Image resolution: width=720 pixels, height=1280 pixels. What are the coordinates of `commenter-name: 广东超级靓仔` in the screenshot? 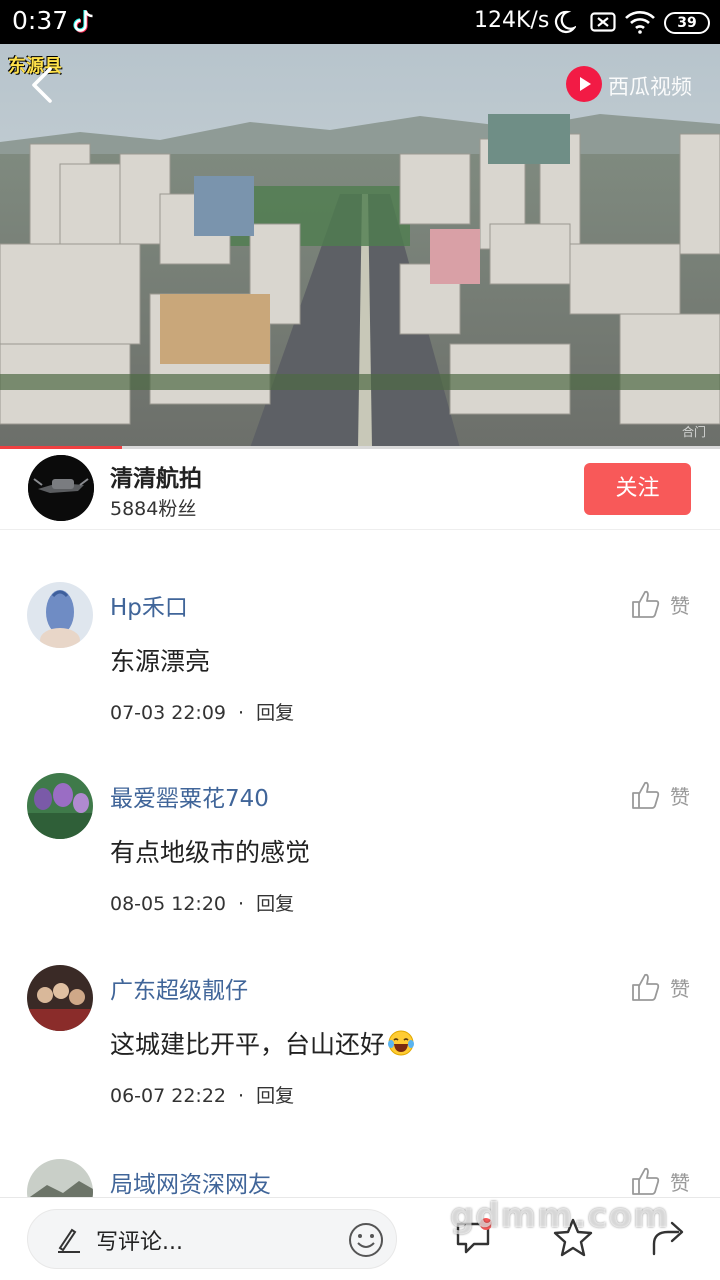 It's located at (179, 988).